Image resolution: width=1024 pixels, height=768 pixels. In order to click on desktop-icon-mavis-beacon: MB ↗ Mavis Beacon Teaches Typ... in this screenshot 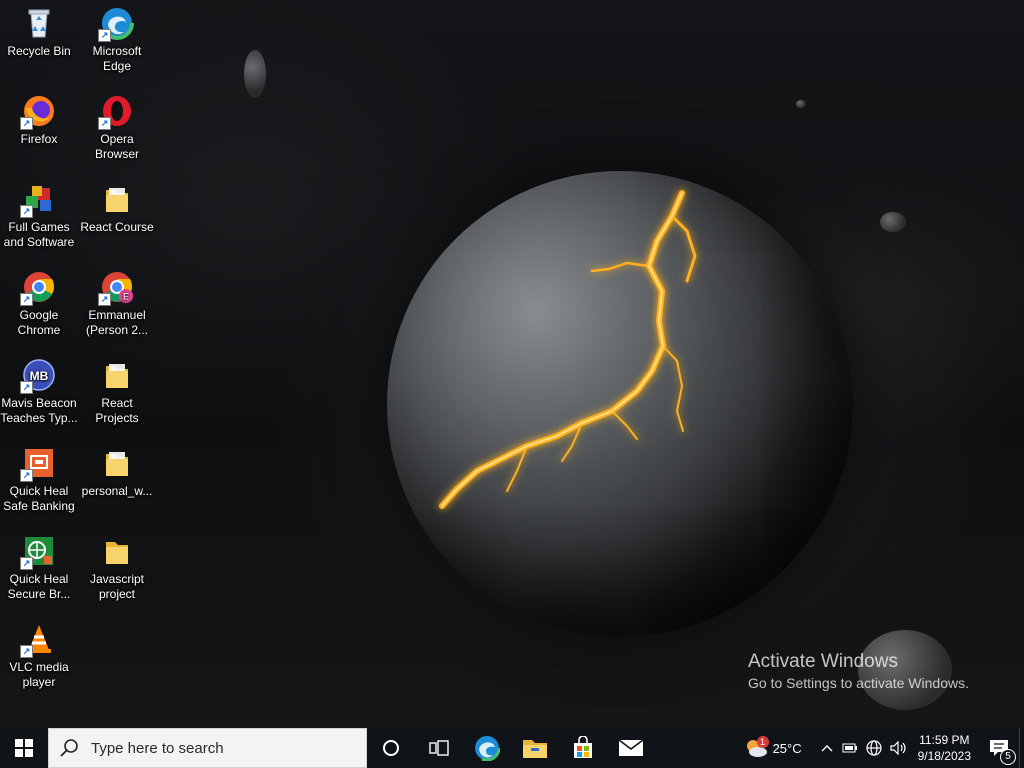, I will do `click(39, 395)`.